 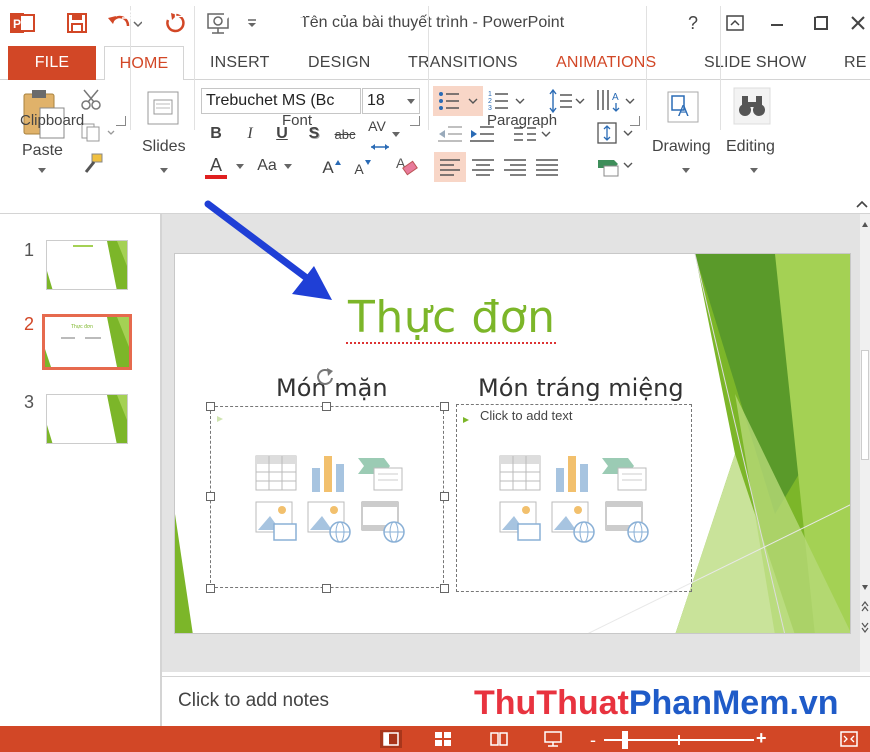 I want to click on font-size-combo: 18, so click(x=391, y=101).